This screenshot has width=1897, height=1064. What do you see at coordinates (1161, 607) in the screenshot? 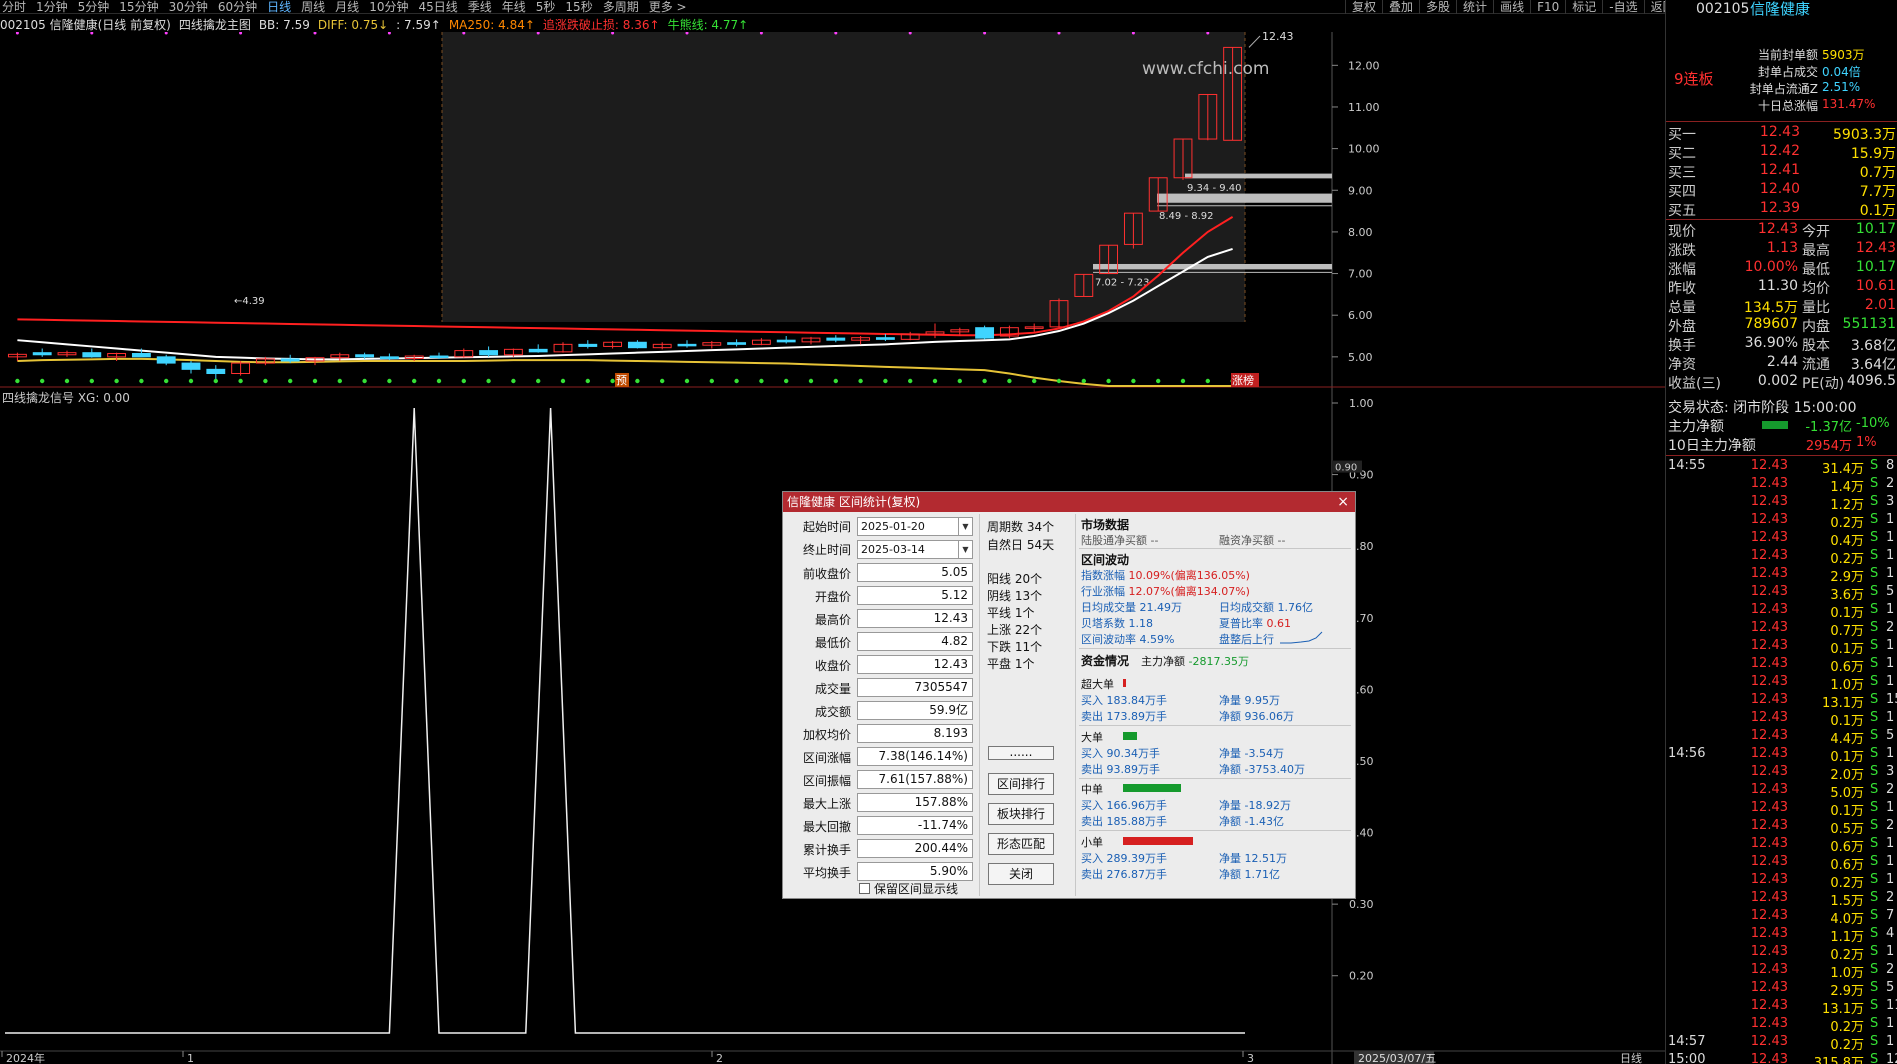
I see `avg-volume-value: 21.49万` at bounding box center [1161, 607].